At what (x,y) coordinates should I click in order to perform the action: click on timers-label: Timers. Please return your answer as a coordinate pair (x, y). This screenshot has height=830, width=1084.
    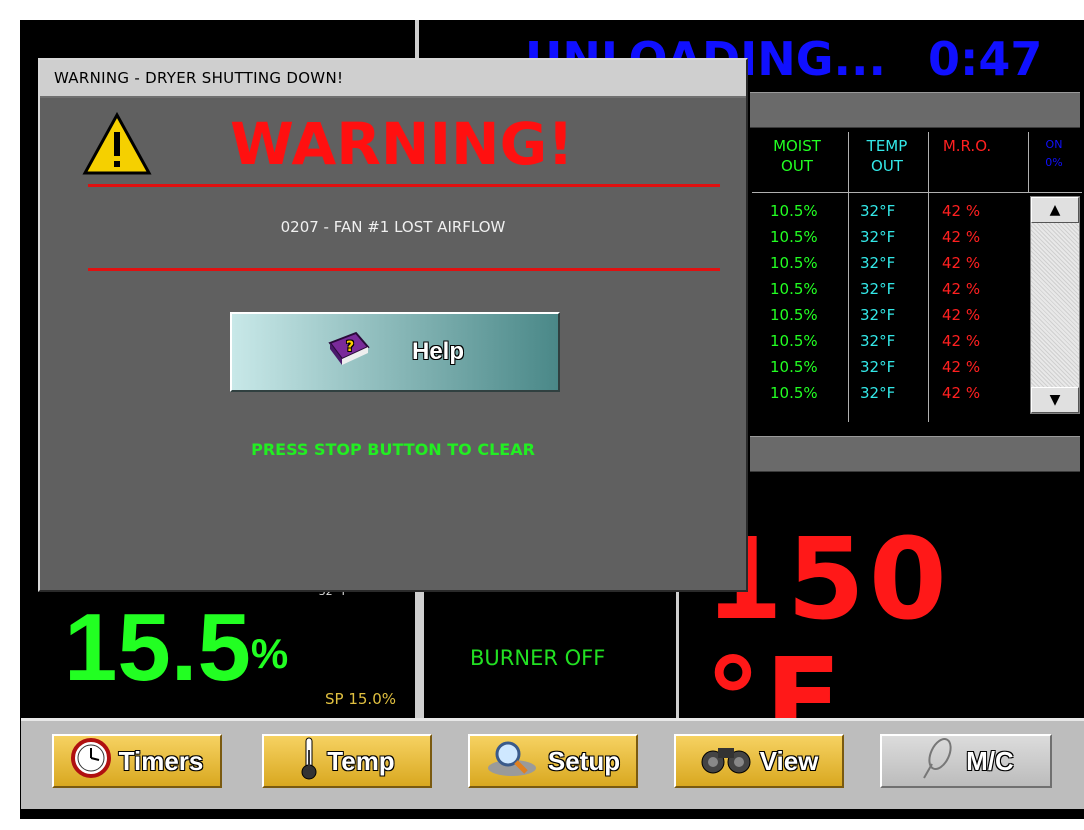
    Looking at the image, I should click on (161, 760).